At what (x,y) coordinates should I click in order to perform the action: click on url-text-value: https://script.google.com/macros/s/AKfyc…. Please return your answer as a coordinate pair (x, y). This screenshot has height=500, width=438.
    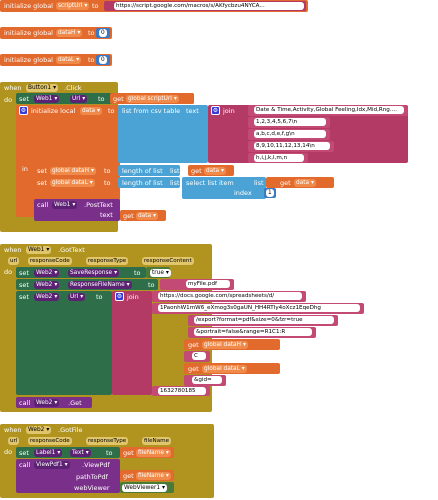
    Looking at the image, I should click on (209, 6).